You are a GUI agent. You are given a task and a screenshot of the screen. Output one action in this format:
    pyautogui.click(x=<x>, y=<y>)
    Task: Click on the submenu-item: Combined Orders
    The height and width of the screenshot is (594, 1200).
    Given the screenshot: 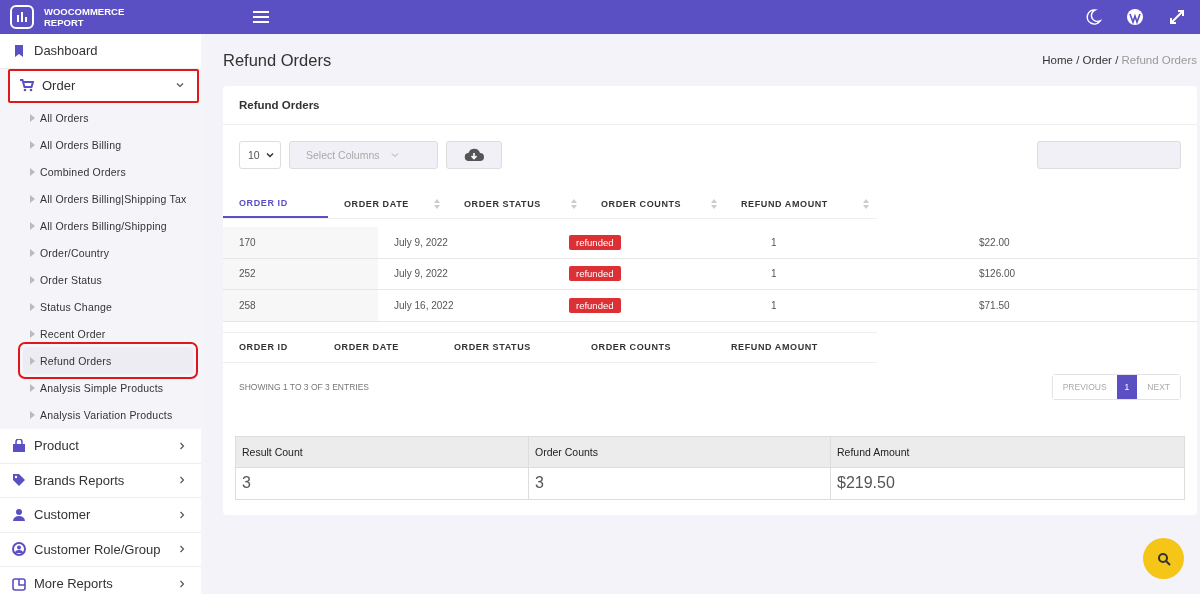 What is the action you would take?
    pyautogui.click(x=102, y=171)
    